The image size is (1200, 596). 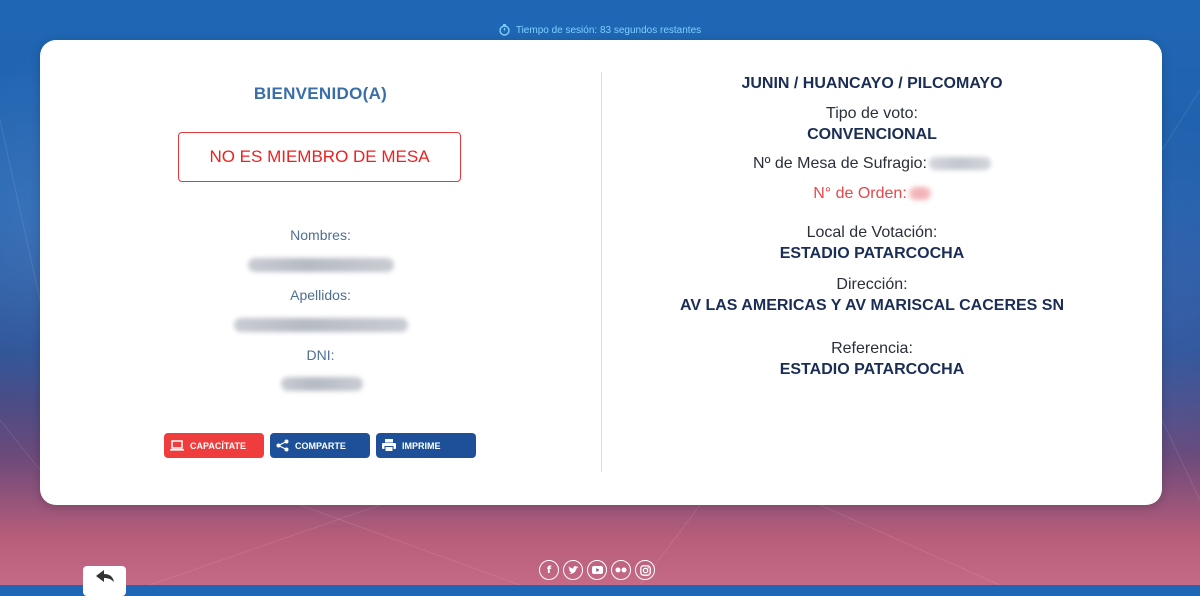 I want to click on session-text: Tiempo de sesión: 83 segundos restantes, so click(x=608, y=30).